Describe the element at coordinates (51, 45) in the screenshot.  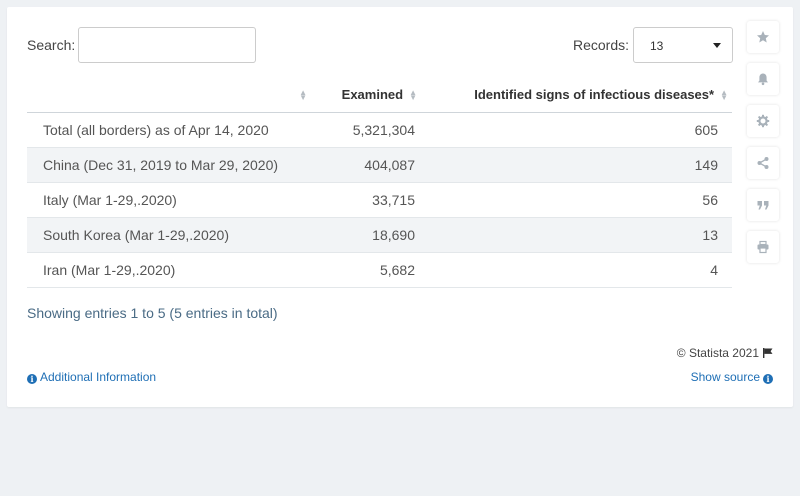
I see `search-label: Search:` at that location.